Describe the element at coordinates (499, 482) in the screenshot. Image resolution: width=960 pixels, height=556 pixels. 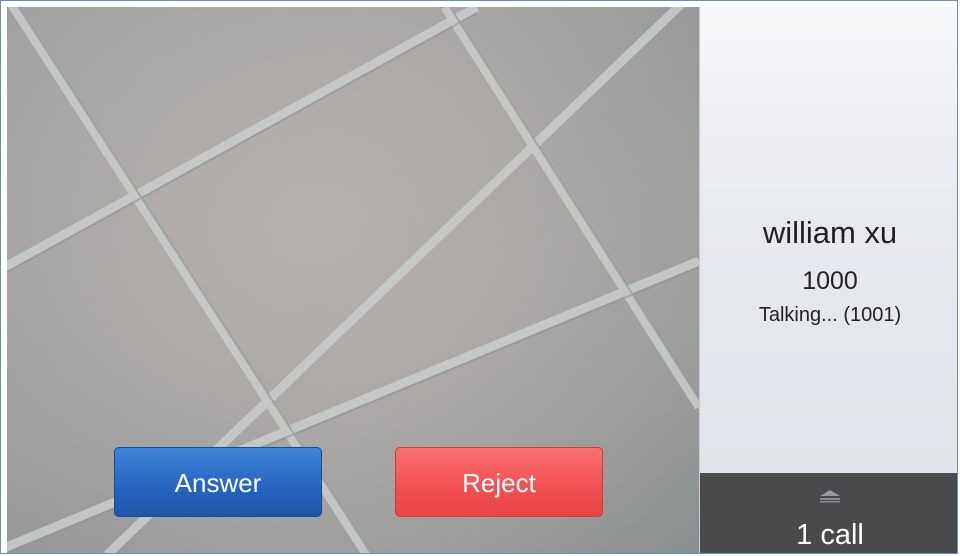
I see `reject-button: Reject` at that location.